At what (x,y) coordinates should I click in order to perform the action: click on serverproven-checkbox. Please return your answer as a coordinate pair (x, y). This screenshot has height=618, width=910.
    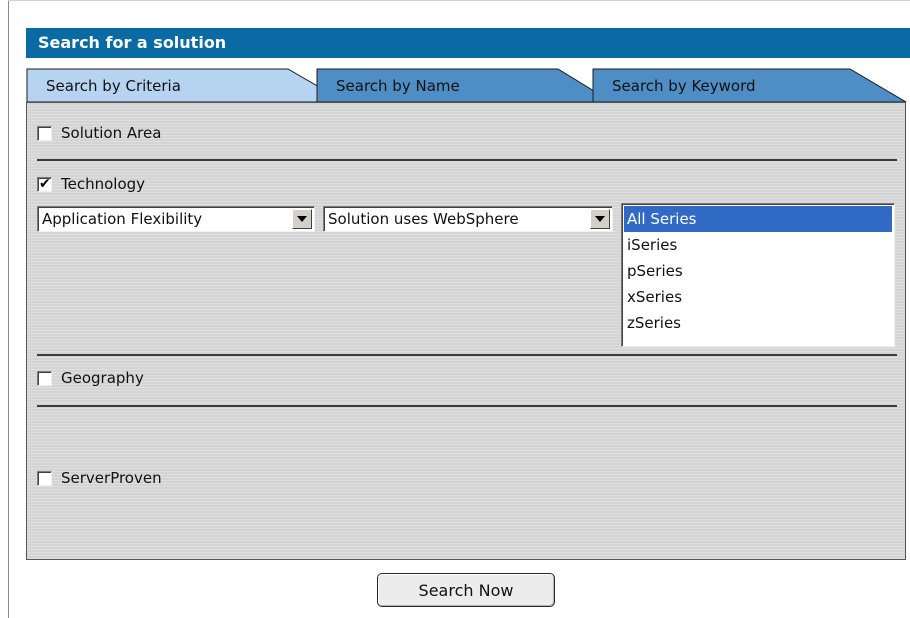
    Looking at the image, I should click on (44, 478).